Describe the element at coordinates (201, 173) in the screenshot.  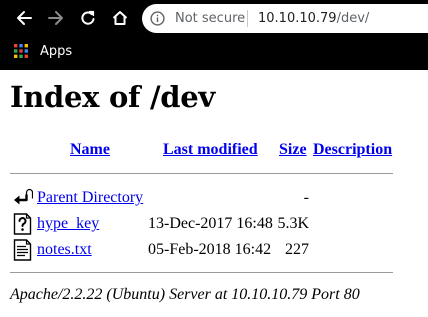
I see `divider-top` at that location.